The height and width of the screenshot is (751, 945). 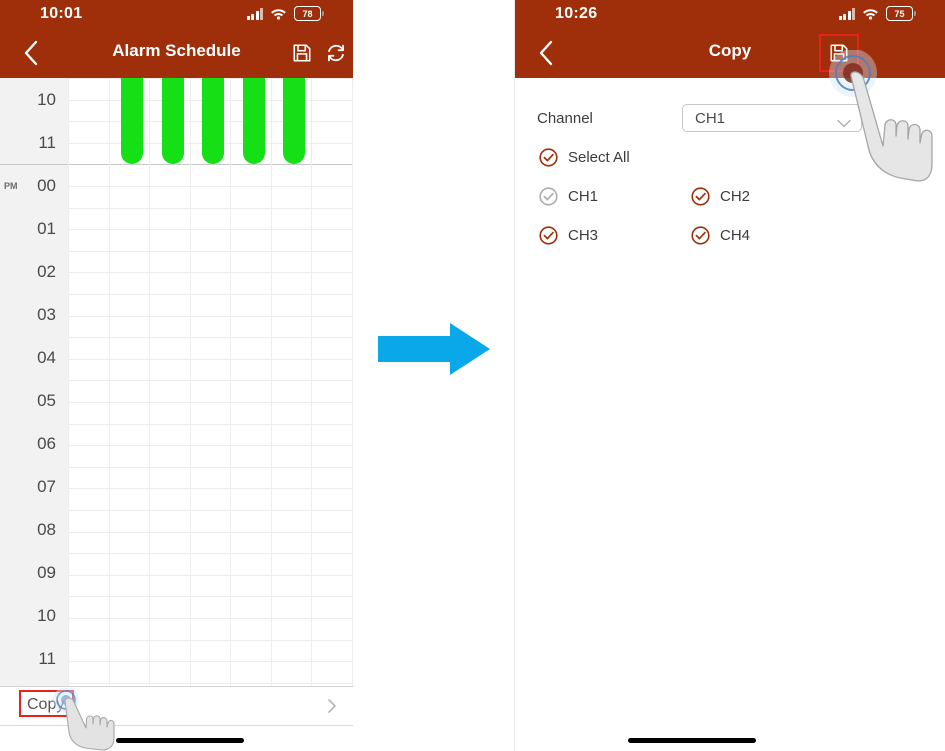 I want to click on hour-label: 03, so click(x=46, y=314).